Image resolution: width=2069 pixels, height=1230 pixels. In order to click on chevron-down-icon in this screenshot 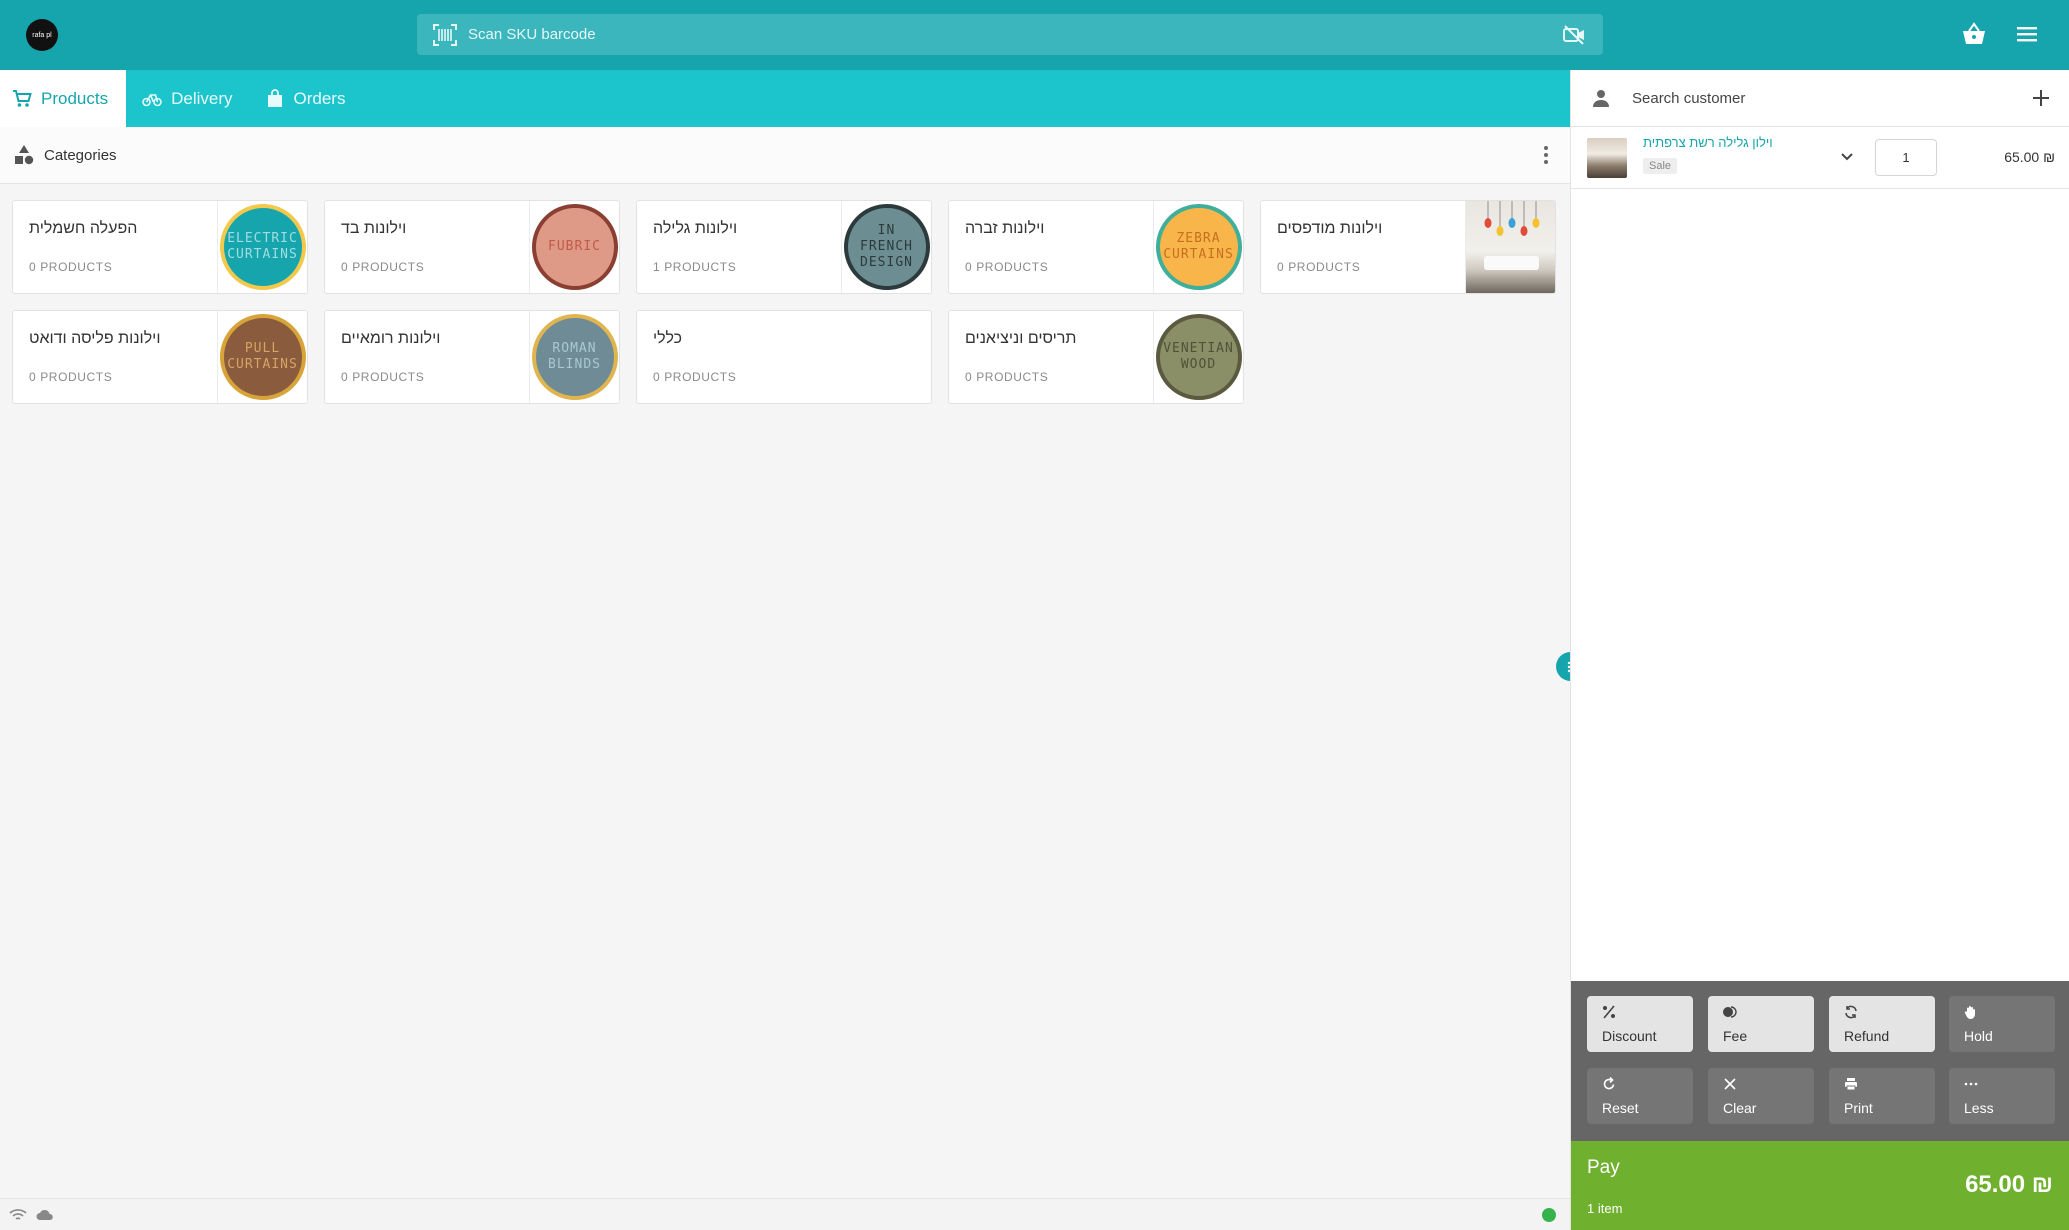, I will do `click(1847, 157)`.